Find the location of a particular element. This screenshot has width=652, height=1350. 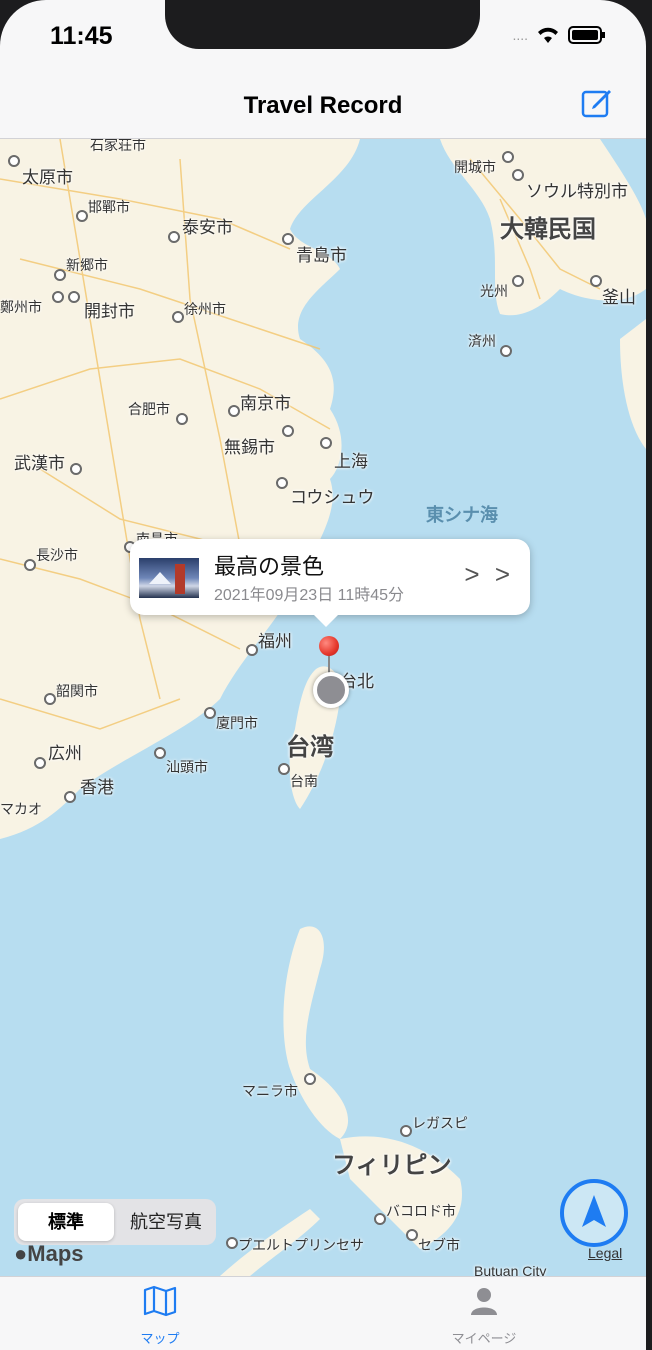

apple-maps-logo: ●Maps is located at coordinates (49, 1254).